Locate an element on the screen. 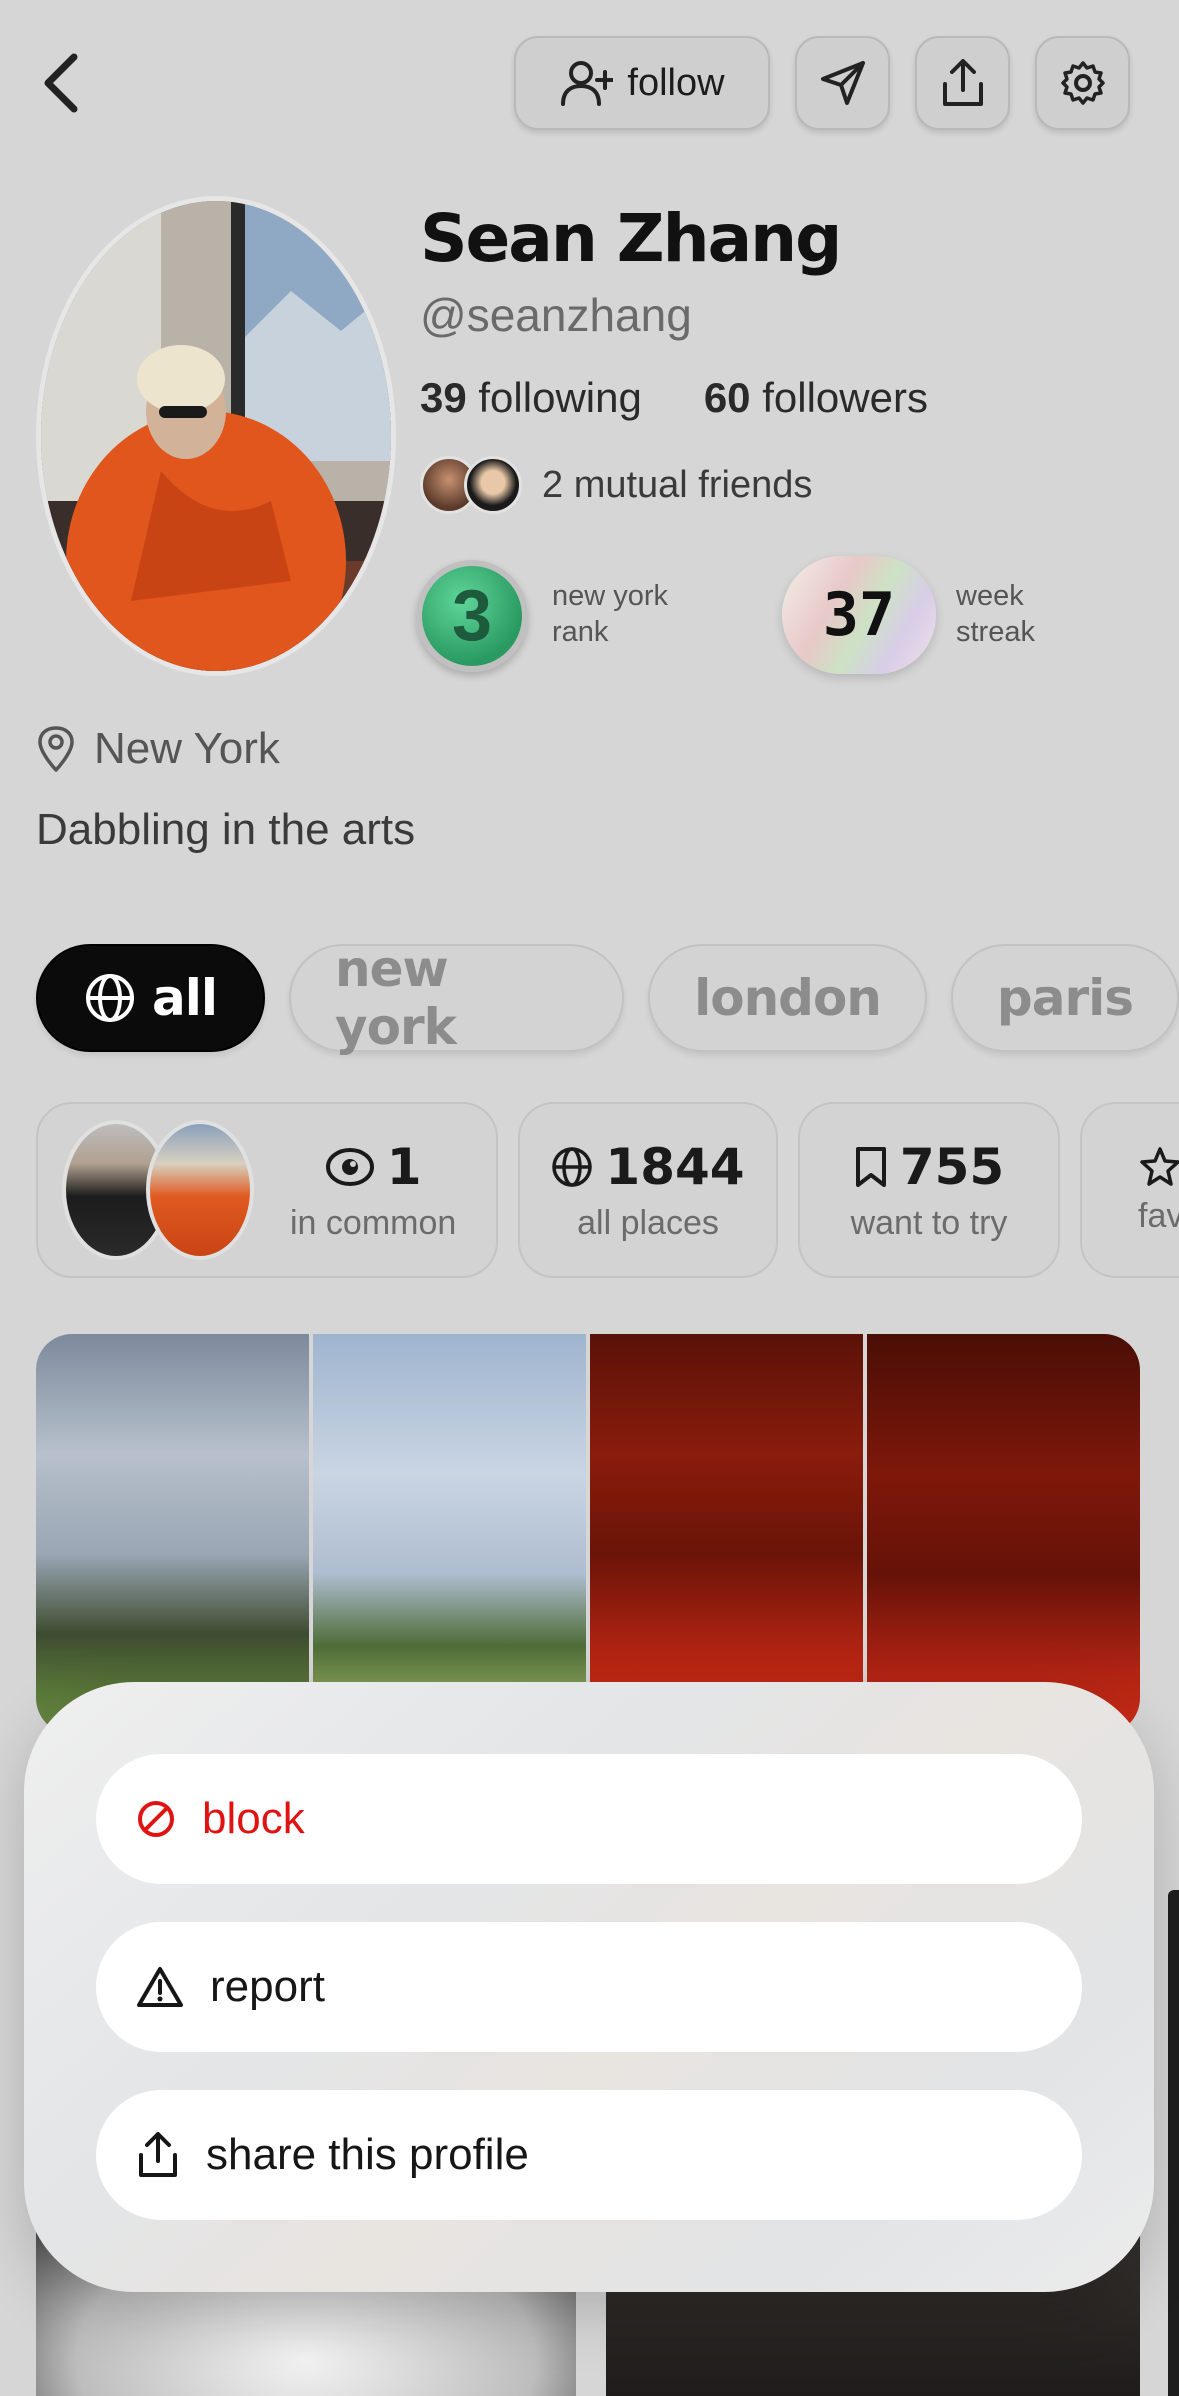 This screenshot has height=2396, width=1179. gear-icon is located at coordinates (1082, 83).